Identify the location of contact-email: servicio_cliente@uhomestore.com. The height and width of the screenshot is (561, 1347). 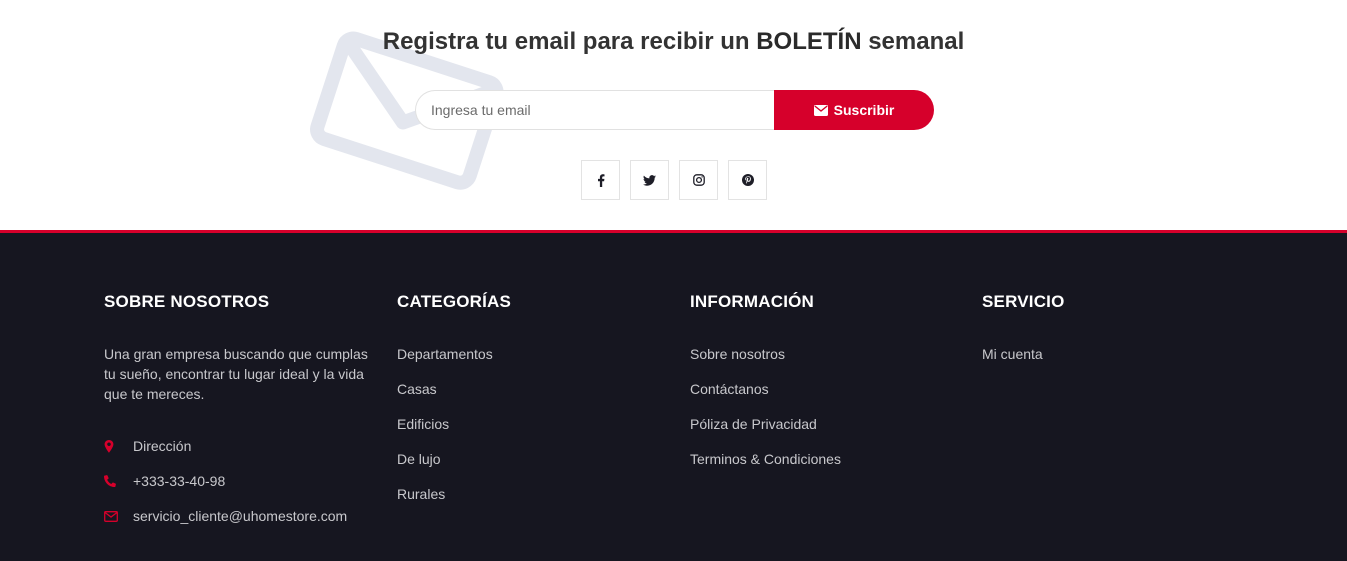
(239, 523).